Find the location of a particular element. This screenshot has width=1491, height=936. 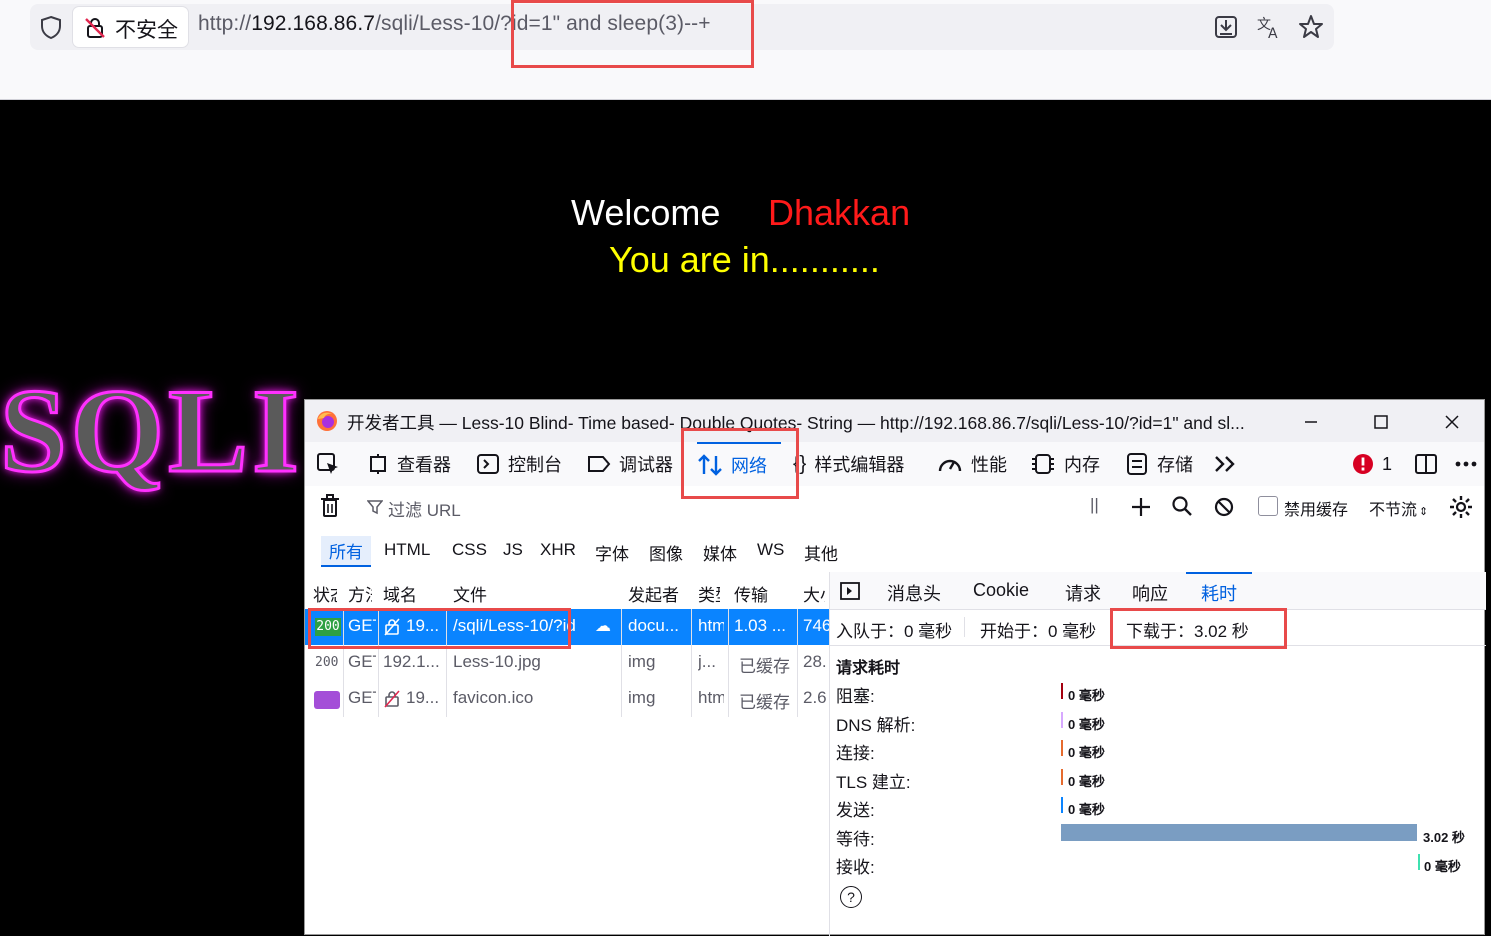

column-divider is located at coordinates (691, 663).